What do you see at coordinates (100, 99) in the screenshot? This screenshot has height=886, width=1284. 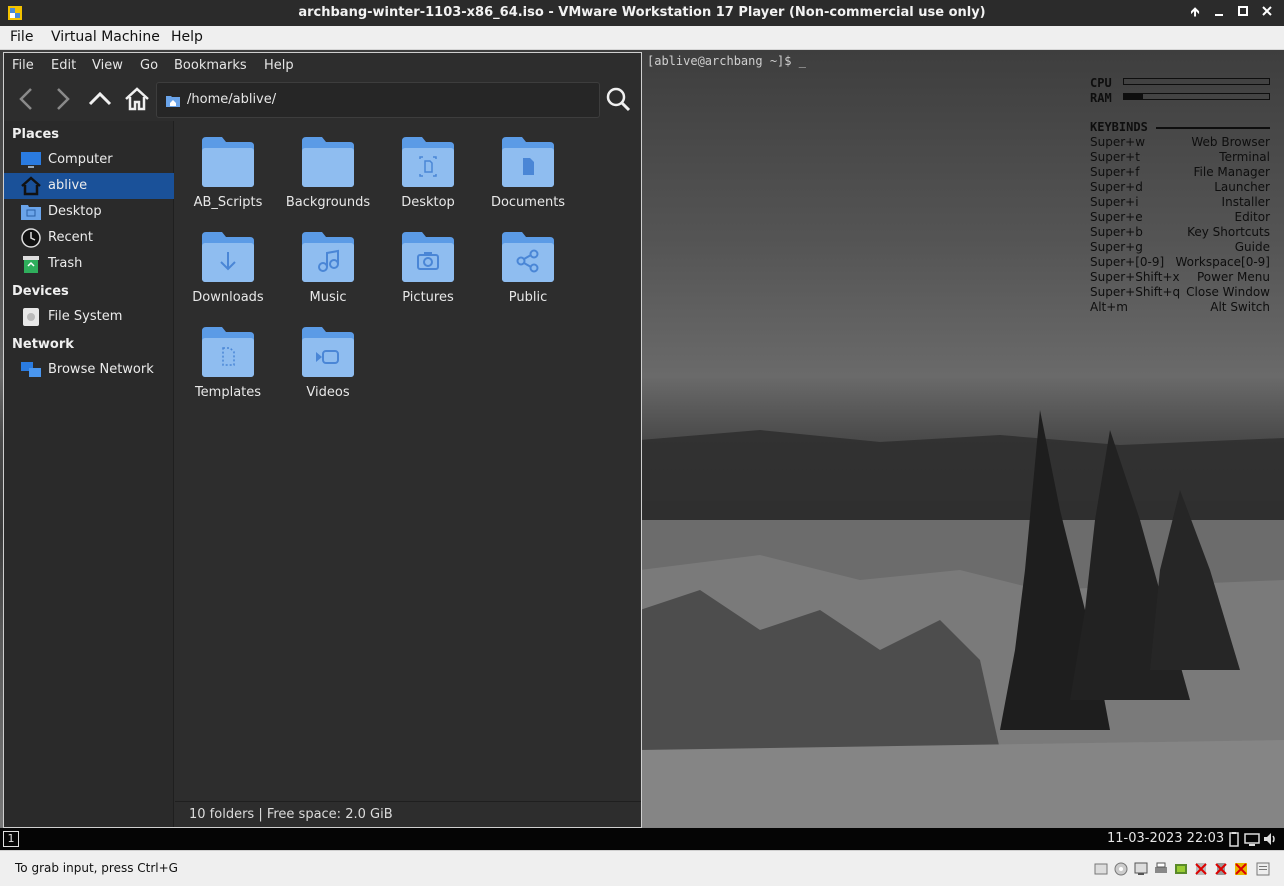 I see `up-icon` at bounding box center [100, 99].